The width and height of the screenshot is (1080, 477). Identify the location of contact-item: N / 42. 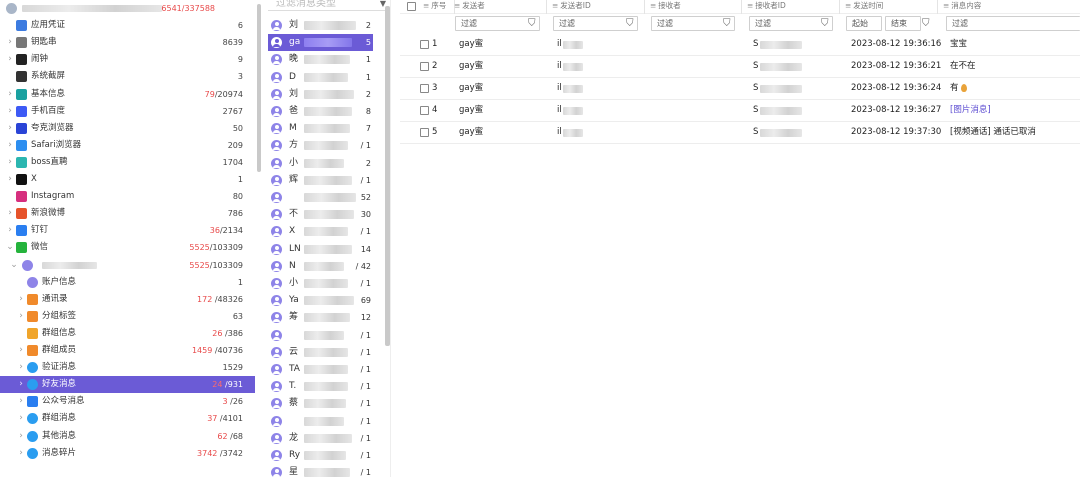
(320, 266).